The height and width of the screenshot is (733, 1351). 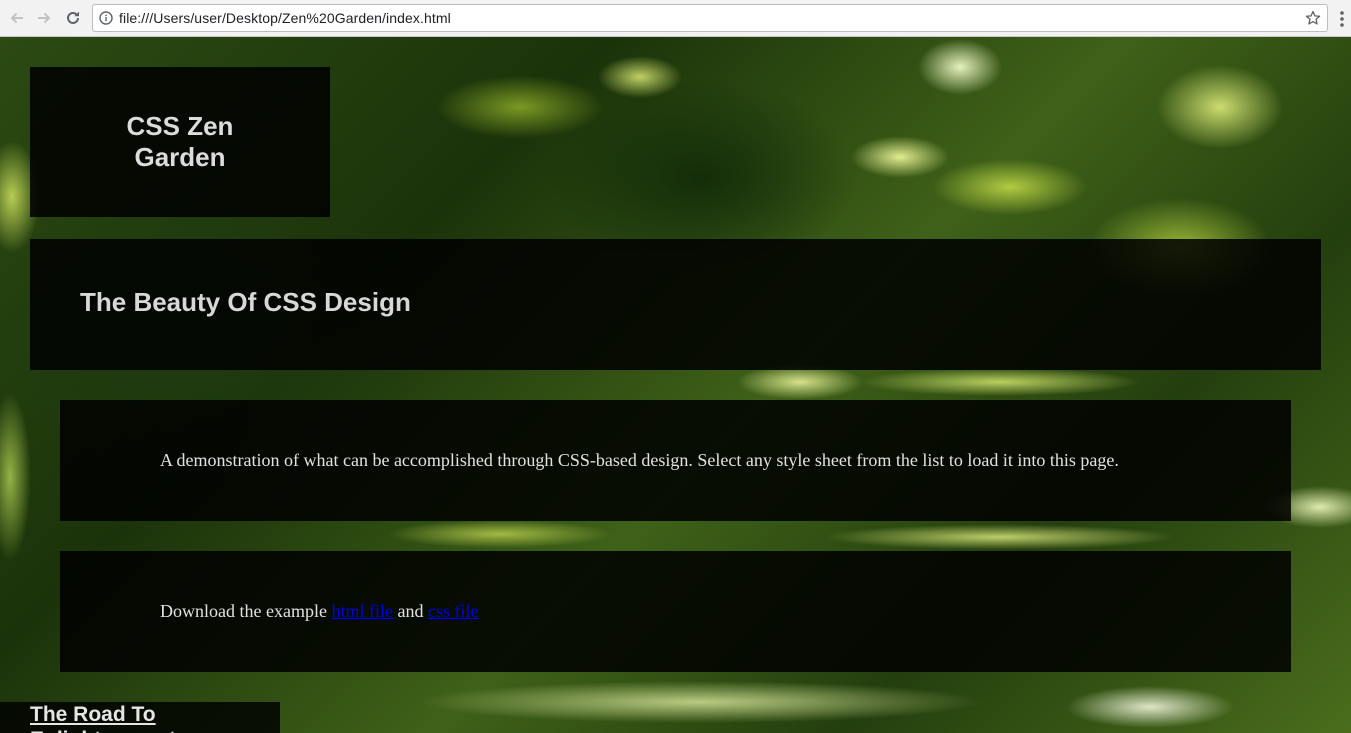 I want to click on kebab-menu-icon, so click(x=1342, y=19).